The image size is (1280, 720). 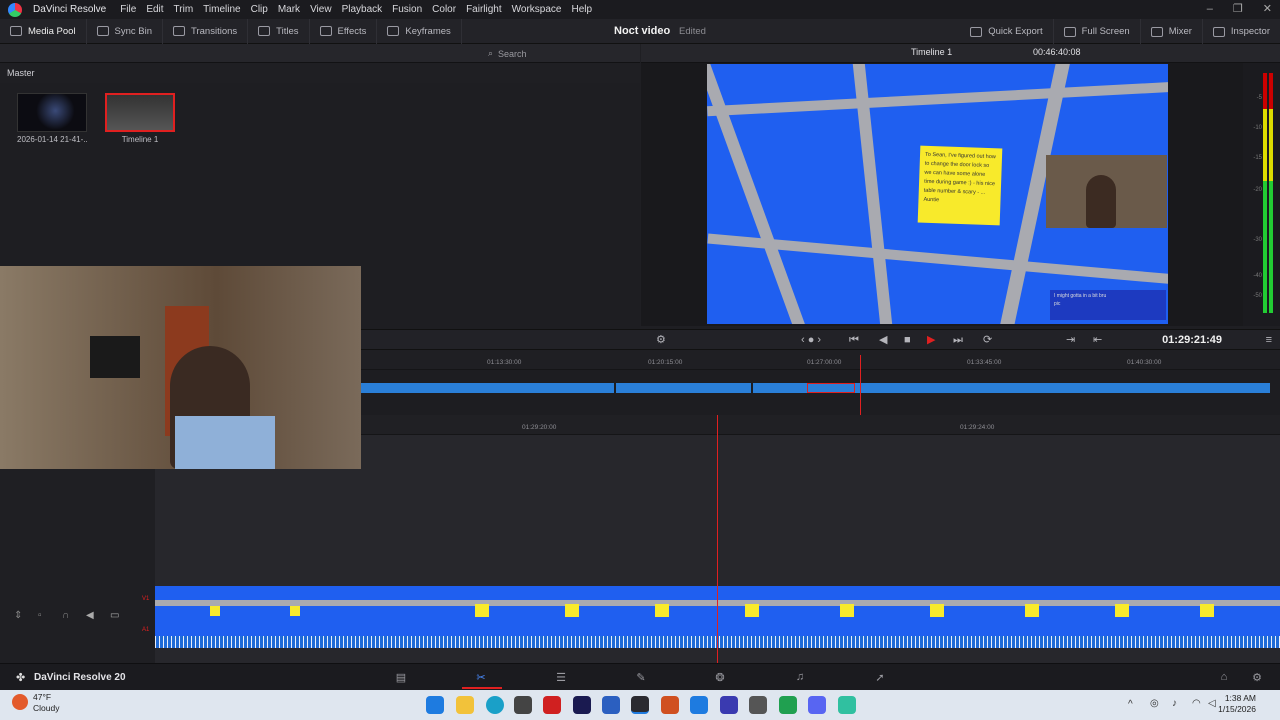 I want to click on menu-playback: Playback, so click(x=362, y=9).